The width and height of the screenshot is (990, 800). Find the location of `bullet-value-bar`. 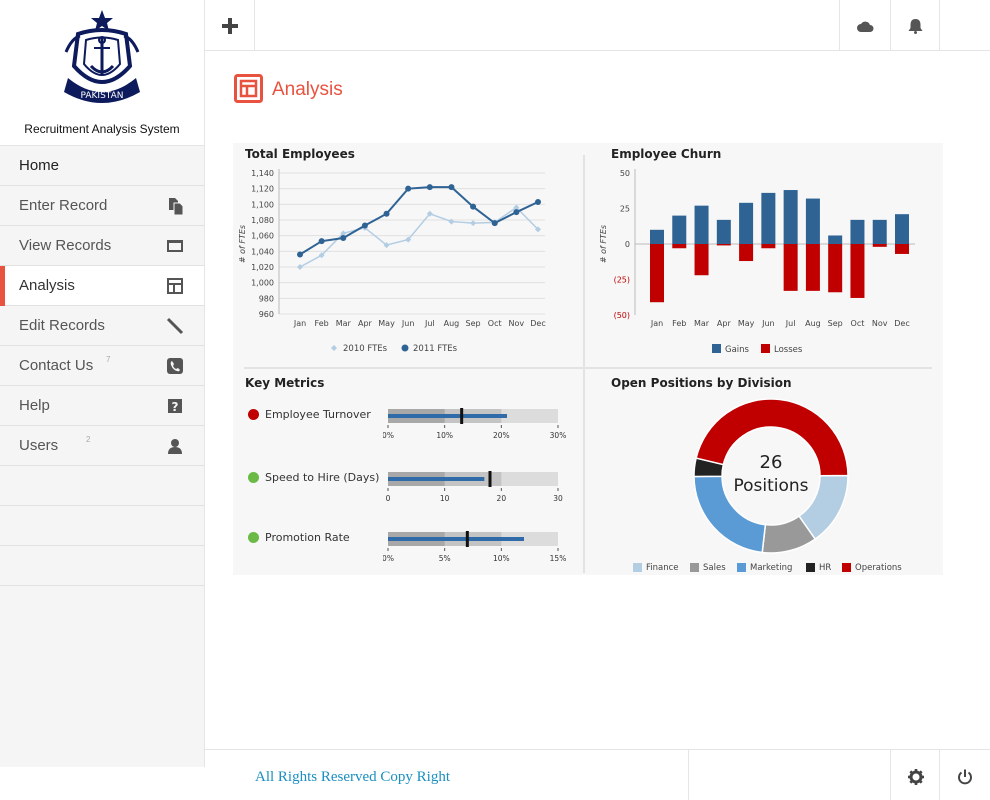

bullet-value-bar is located at coordinates (436, 479).